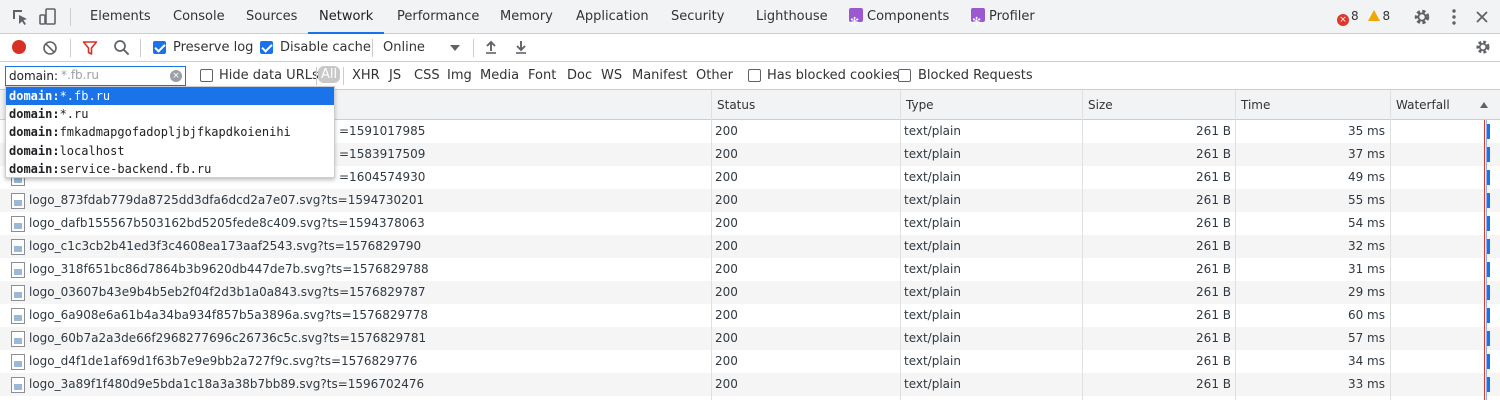 Image resolution: width=1500 pixels, height=400 pixels. Describe the element at coordinates (329, 74) in the screenshot. I see `type-filter-all: All` at that location.